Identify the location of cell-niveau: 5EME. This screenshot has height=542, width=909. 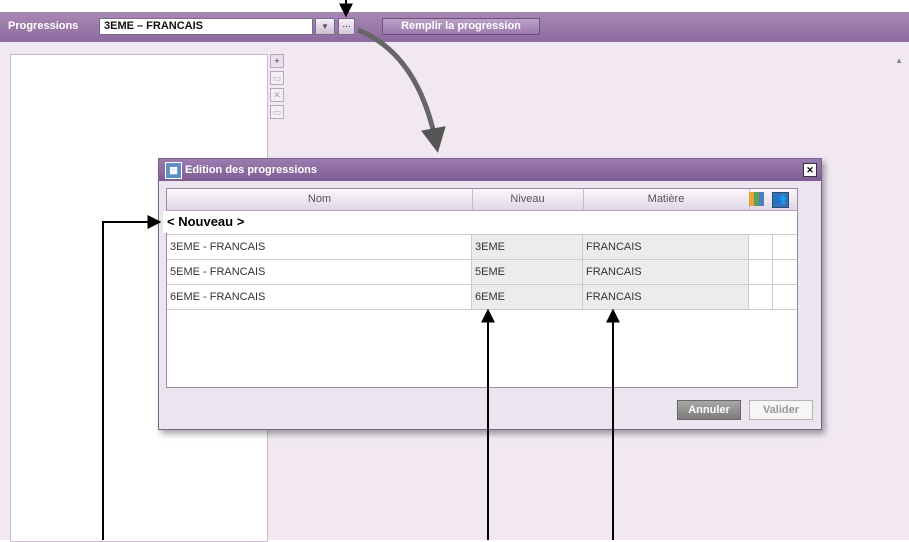
(527, 272).